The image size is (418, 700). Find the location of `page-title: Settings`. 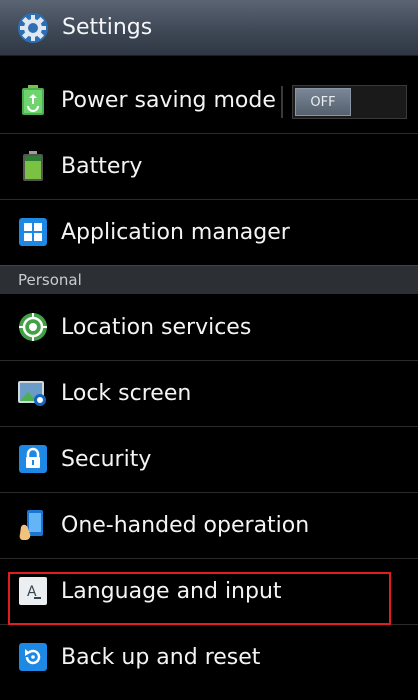

page-title: Settings is located at coordinates (107, 27).